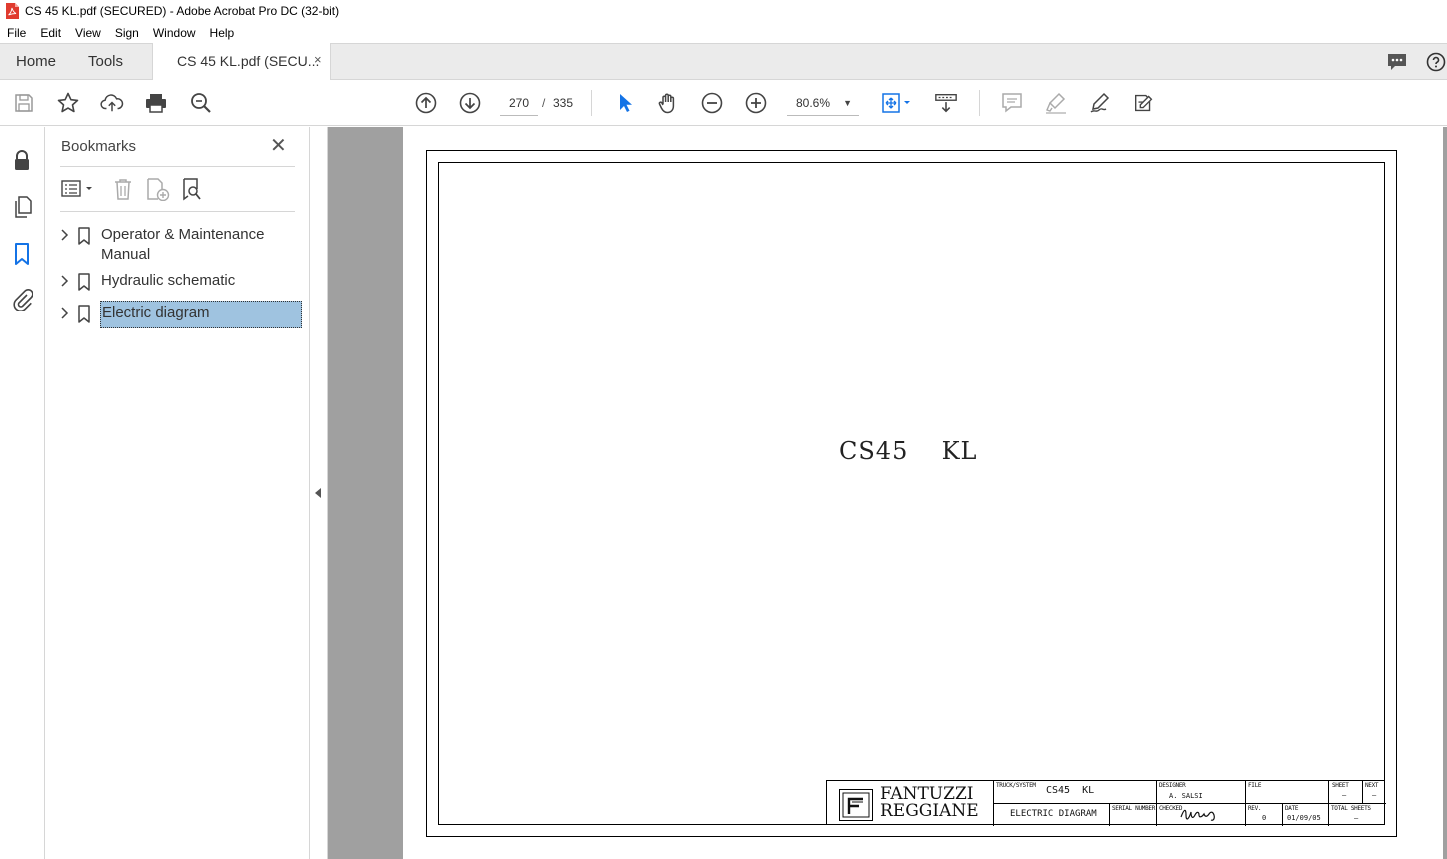  I want to click on more-tools-icon, so click(1144, 103).